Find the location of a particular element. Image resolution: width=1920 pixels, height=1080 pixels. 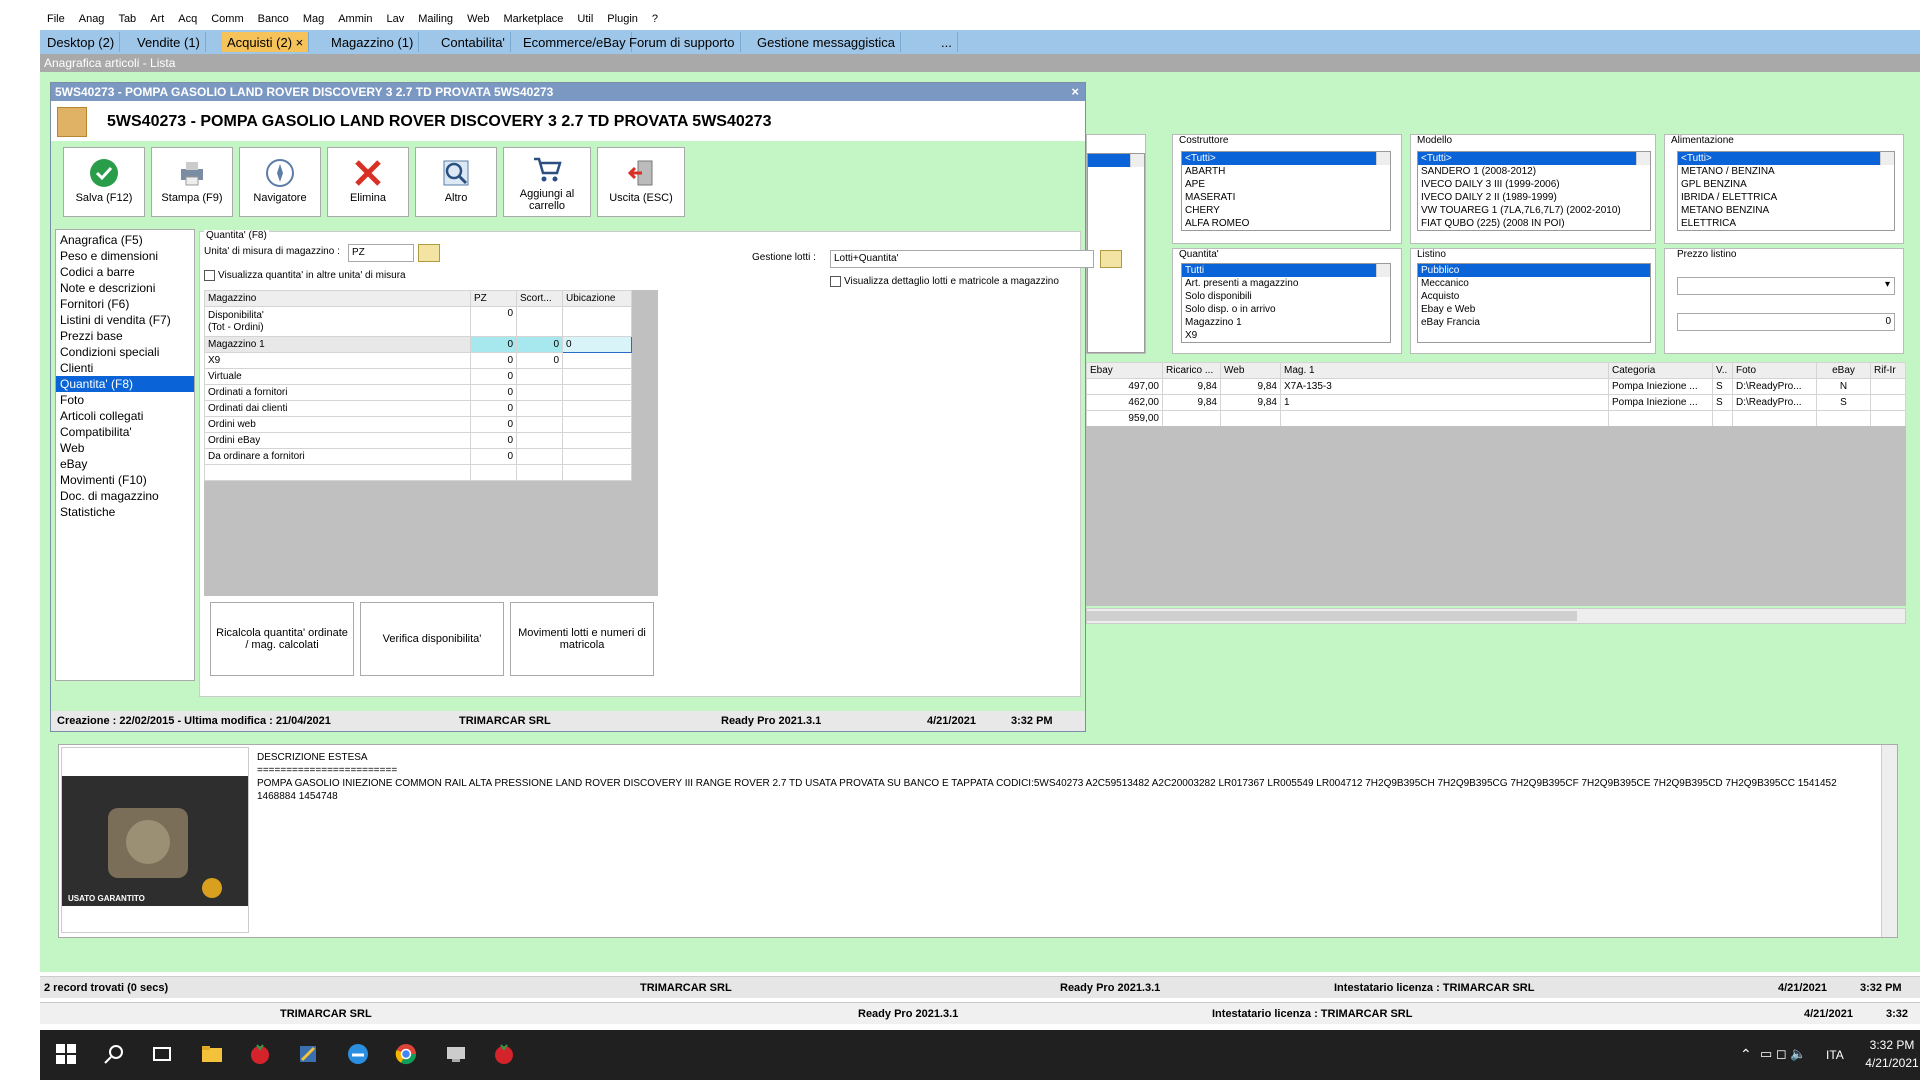

tray-chevron-icon: ⌃ is located at coordinates (1746, 1054).